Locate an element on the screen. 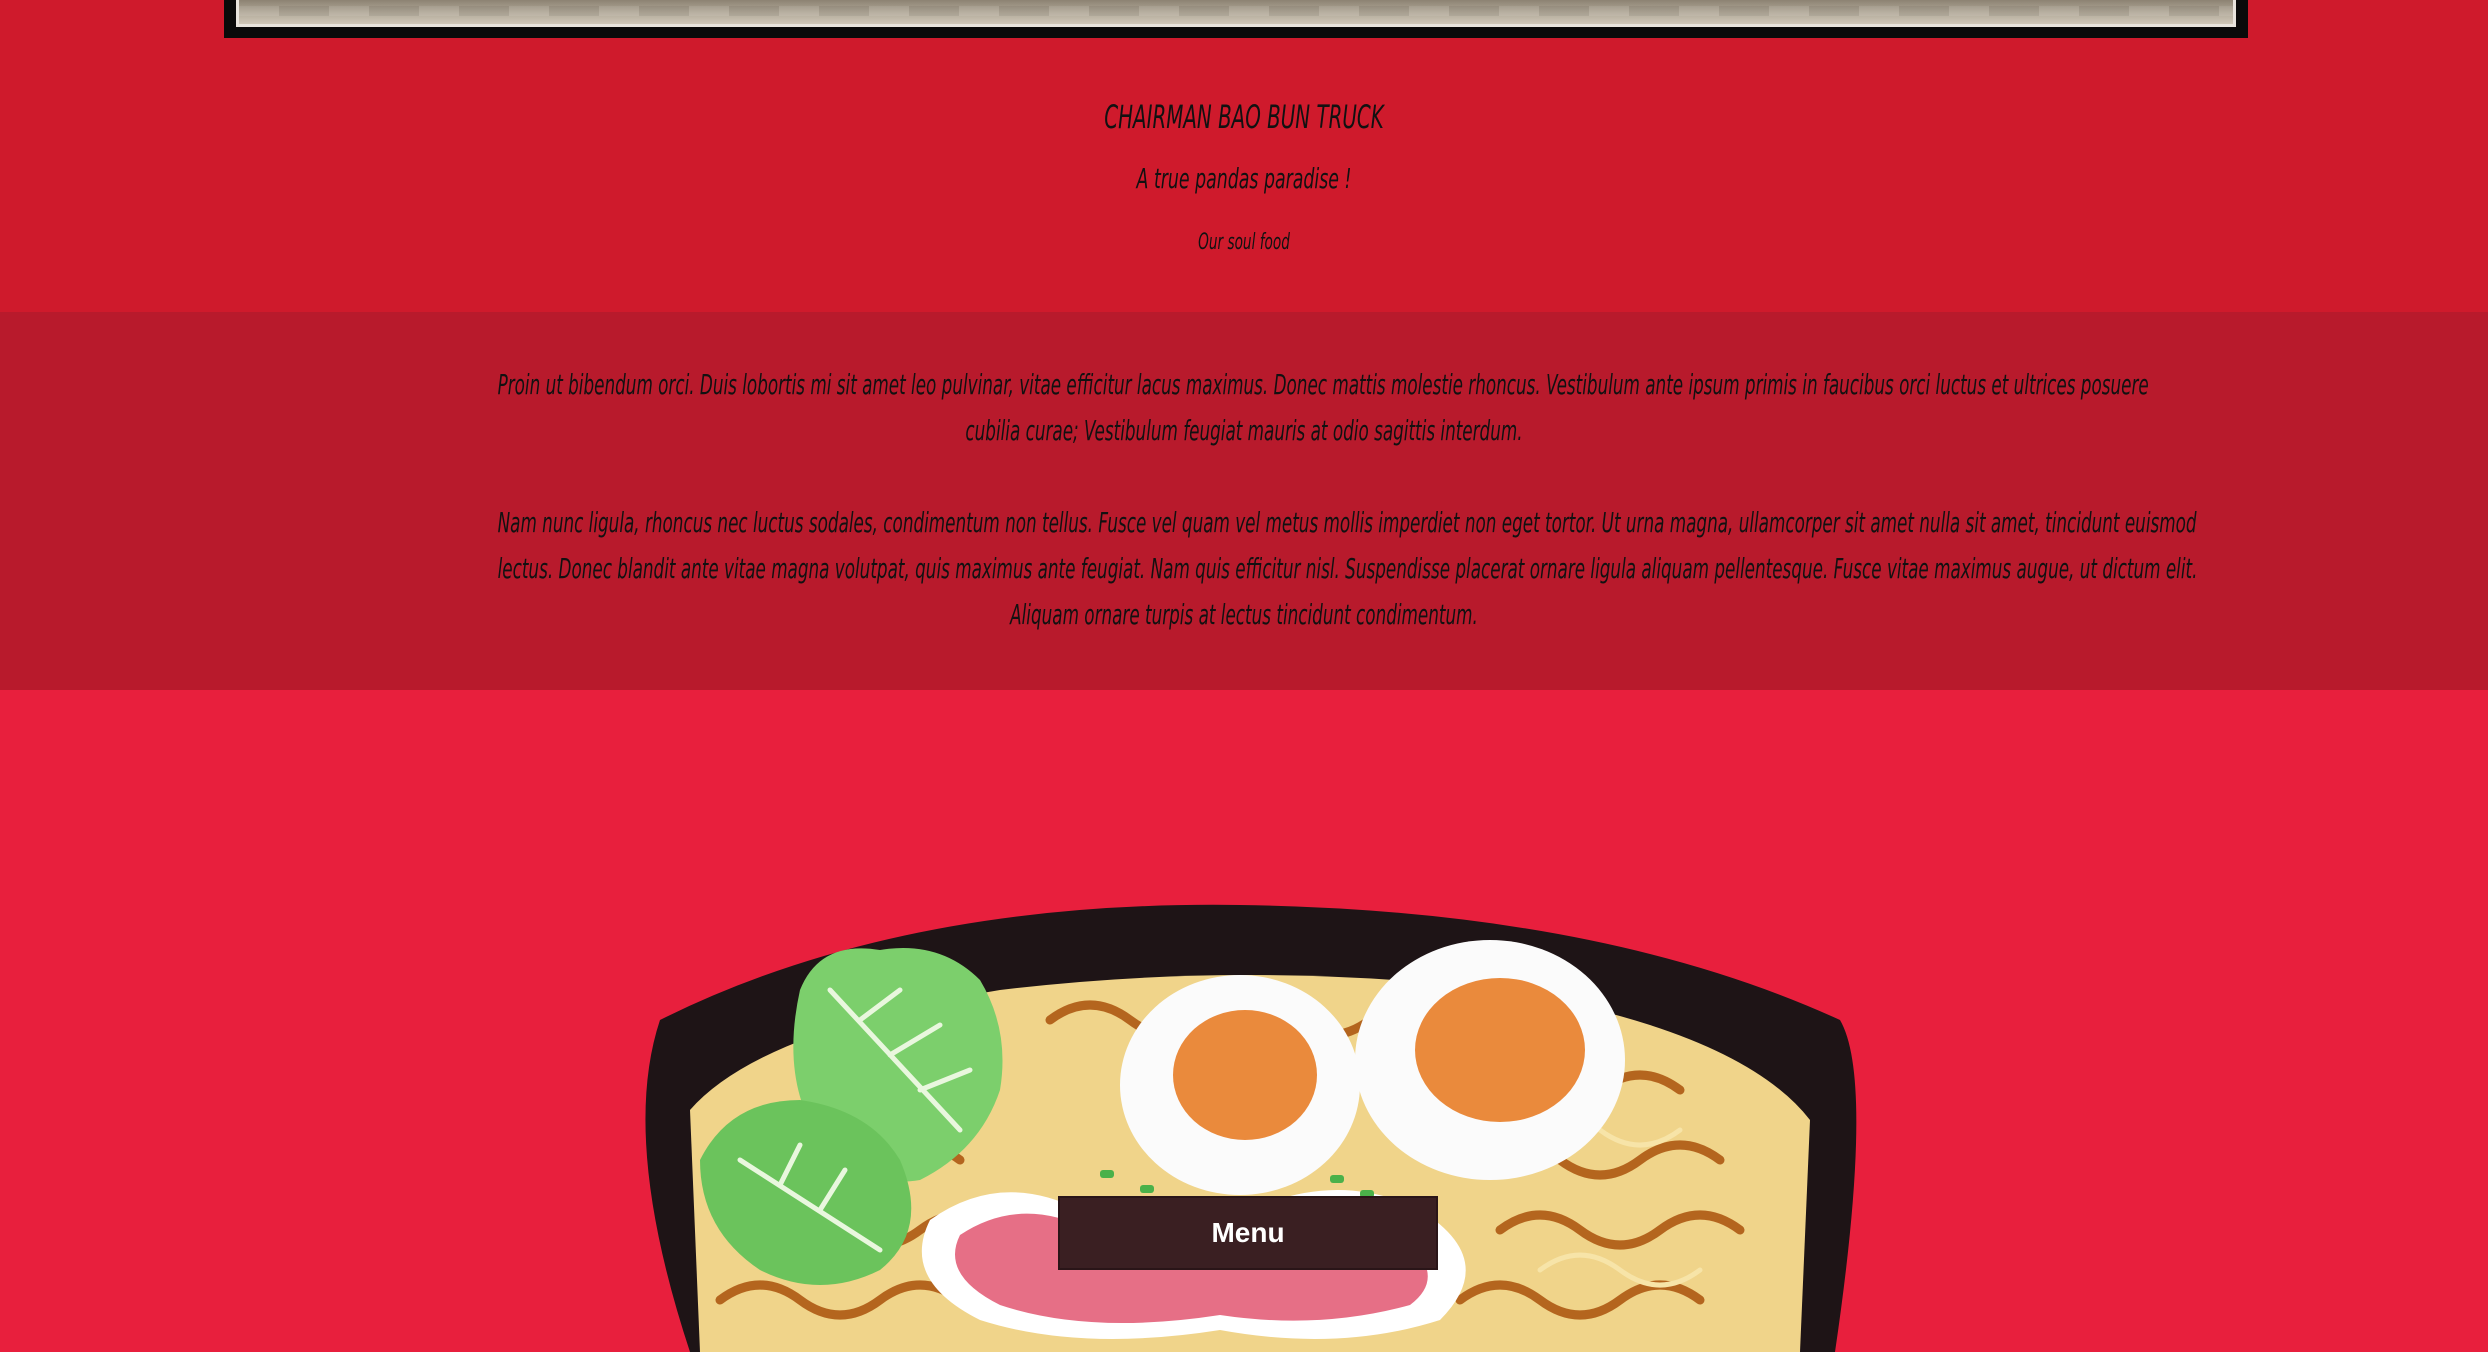  hero-photo-frame is located at coordinates (1236, 19).